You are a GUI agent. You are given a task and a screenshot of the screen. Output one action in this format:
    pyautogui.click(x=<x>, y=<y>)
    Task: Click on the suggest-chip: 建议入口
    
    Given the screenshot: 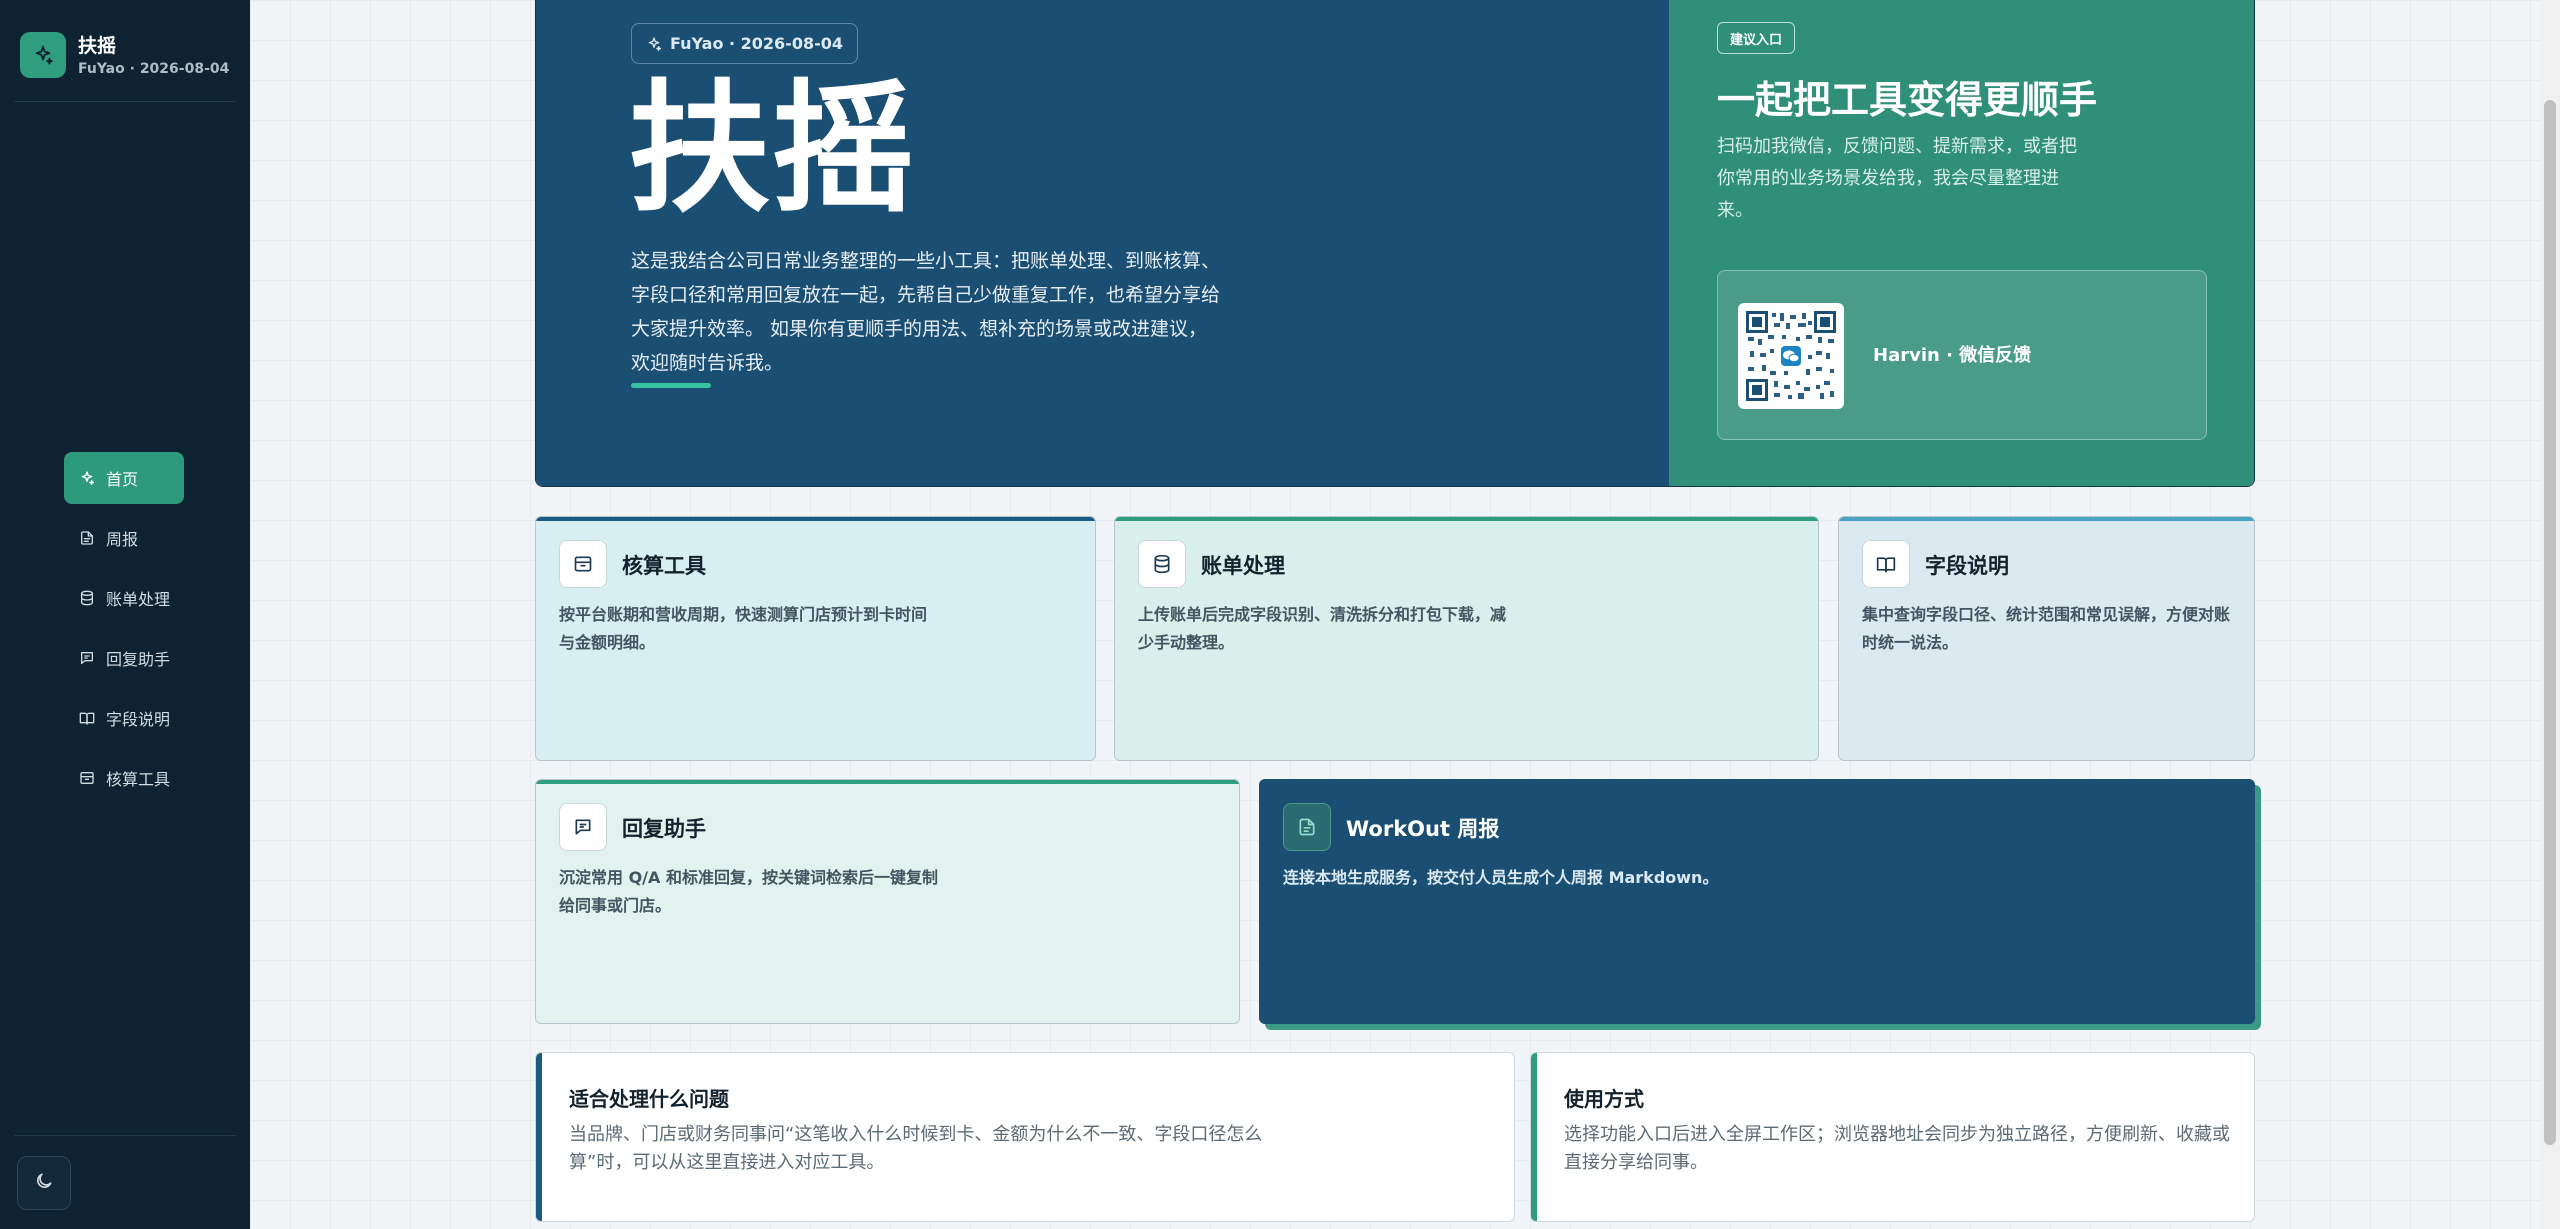 What is the action you would take?
    pyautogui.click(x=1756, y=38)
    